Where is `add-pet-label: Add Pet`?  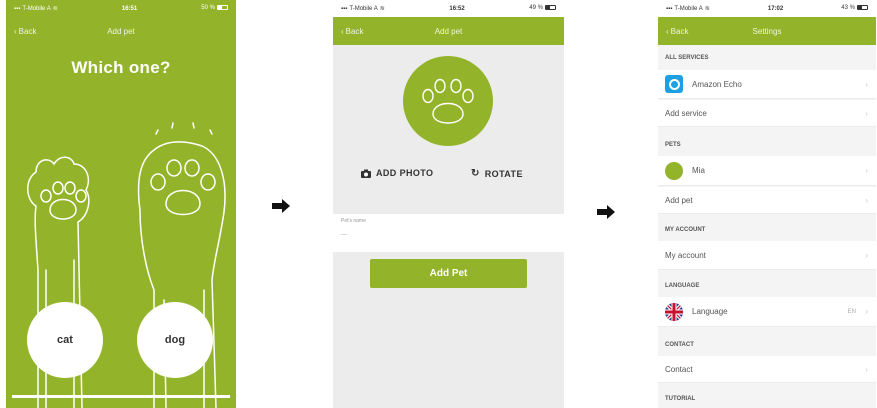 add-pet-label: Add Pet is located at coordinates (448, 273).